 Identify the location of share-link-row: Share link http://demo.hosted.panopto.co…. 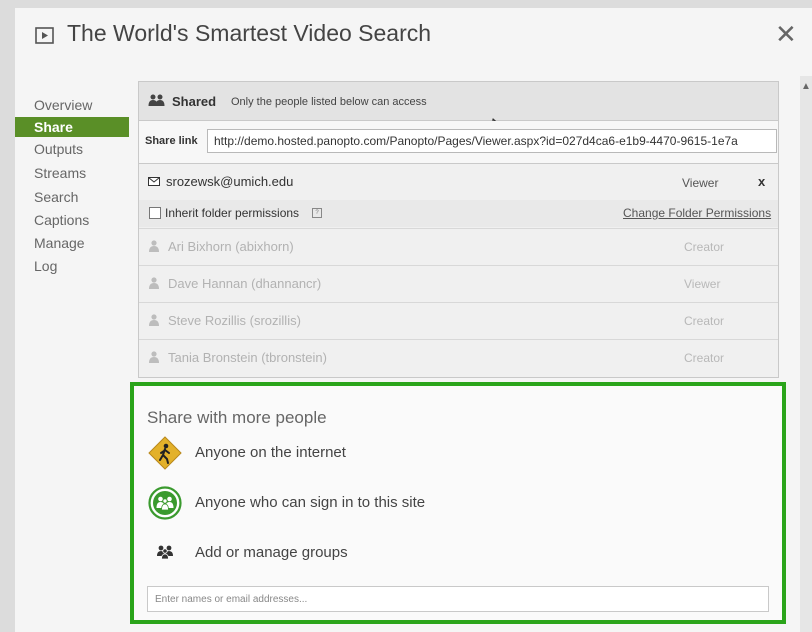
(458, 142).